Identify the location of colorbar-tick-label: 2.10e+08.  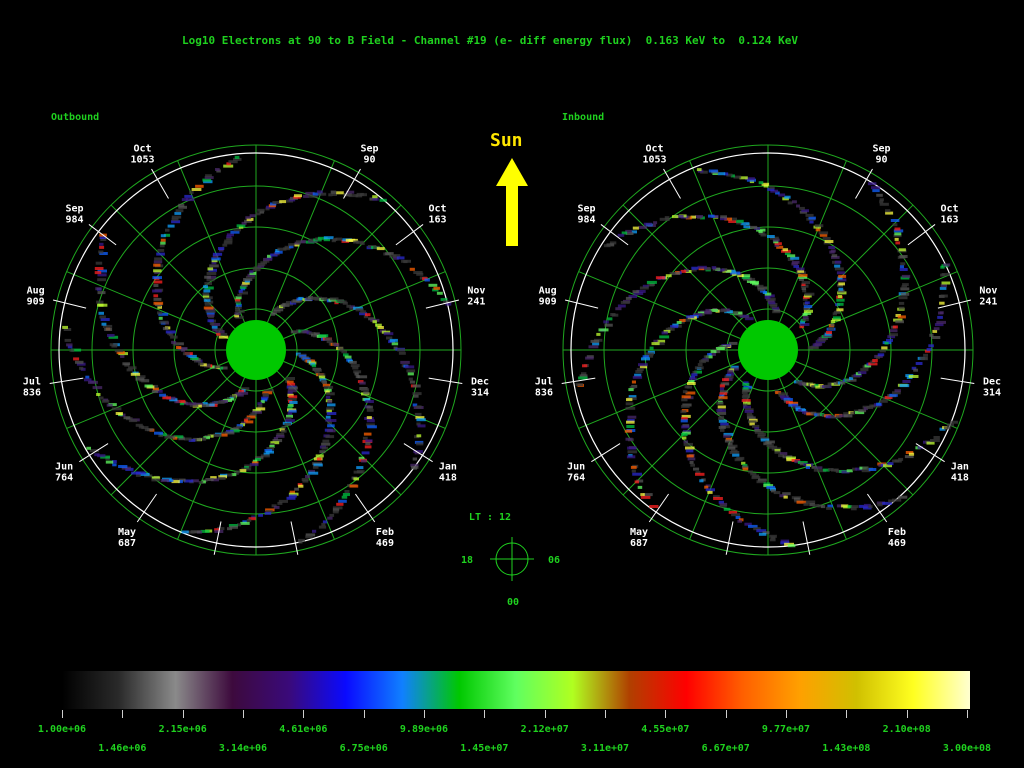
(906, 729).